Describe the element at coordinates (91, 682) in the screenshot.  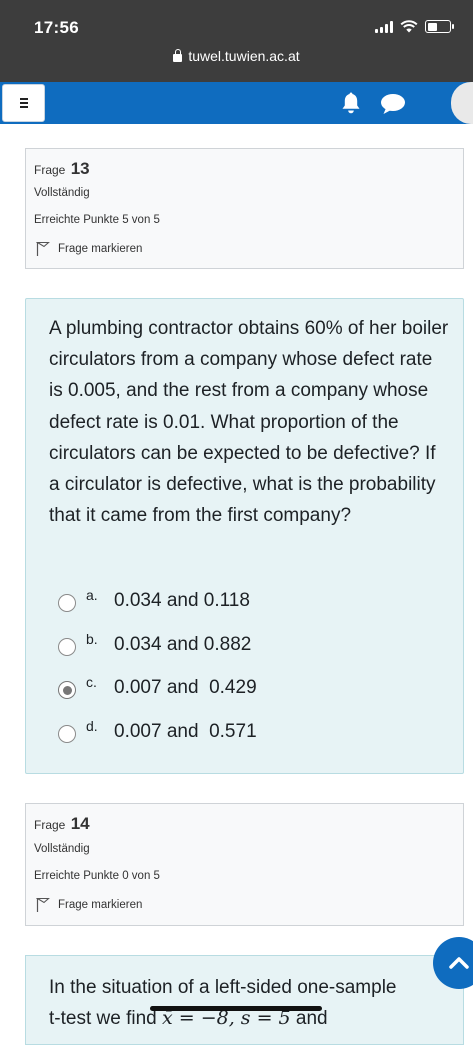
I see `answer-letter: c.` at that location.